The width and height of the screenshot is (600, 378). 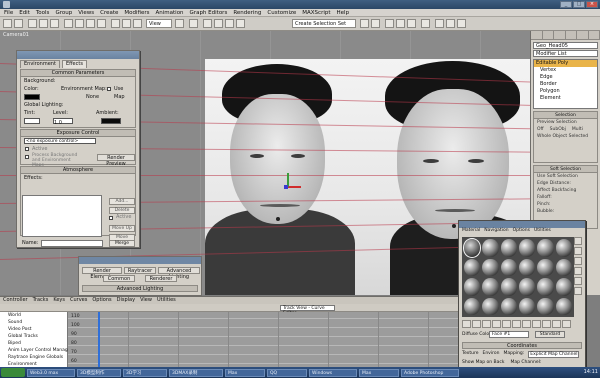 I want to click on tab-renderer: Renderer, so click(x=161, y=278).